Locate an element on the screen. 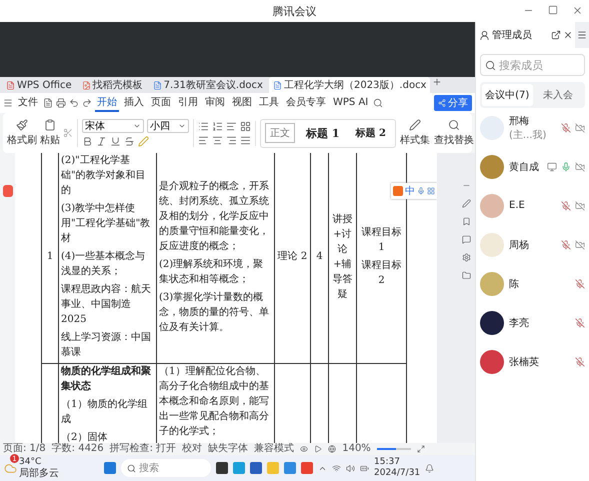 The image size is (589, 481). member-name: 周杨 is located at coordinates (519, 245).